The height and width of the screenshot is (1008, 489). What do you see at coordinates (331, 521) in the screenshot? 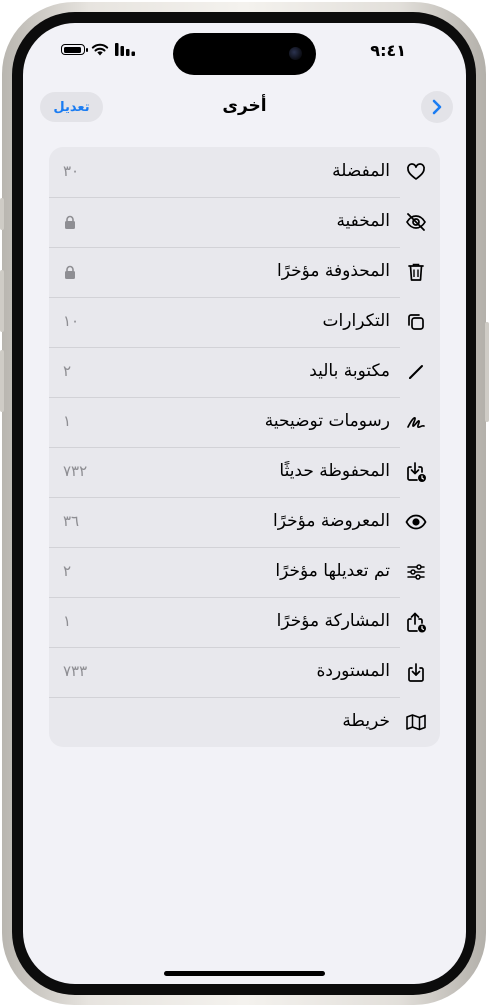
I see `list-item-label: المعروضة مؤخرًا` at bounding box center [331, 521].